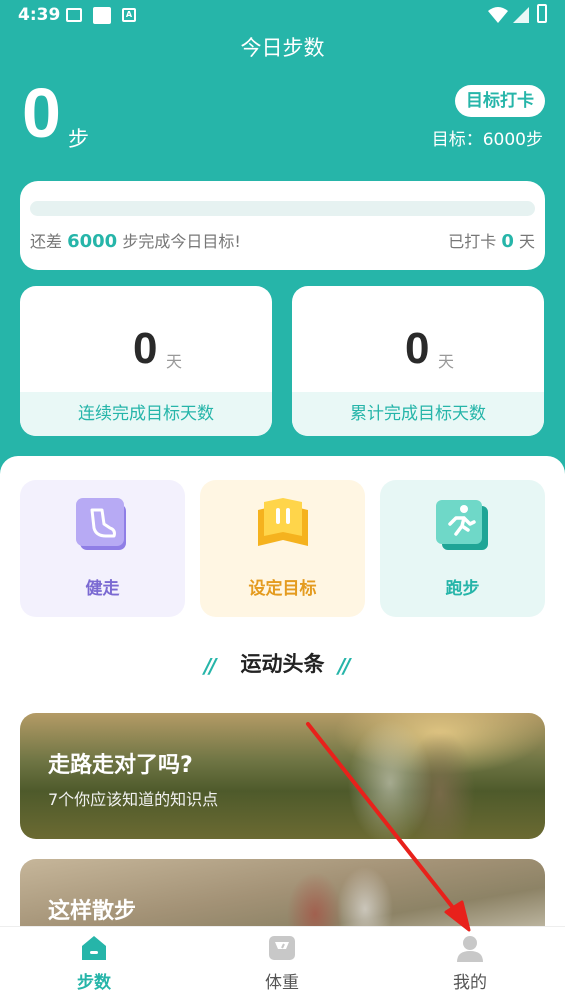  Describe the element at coordinates (487, 140) in the screenshot. I see `goal-label: 目标：6000步` at that location.